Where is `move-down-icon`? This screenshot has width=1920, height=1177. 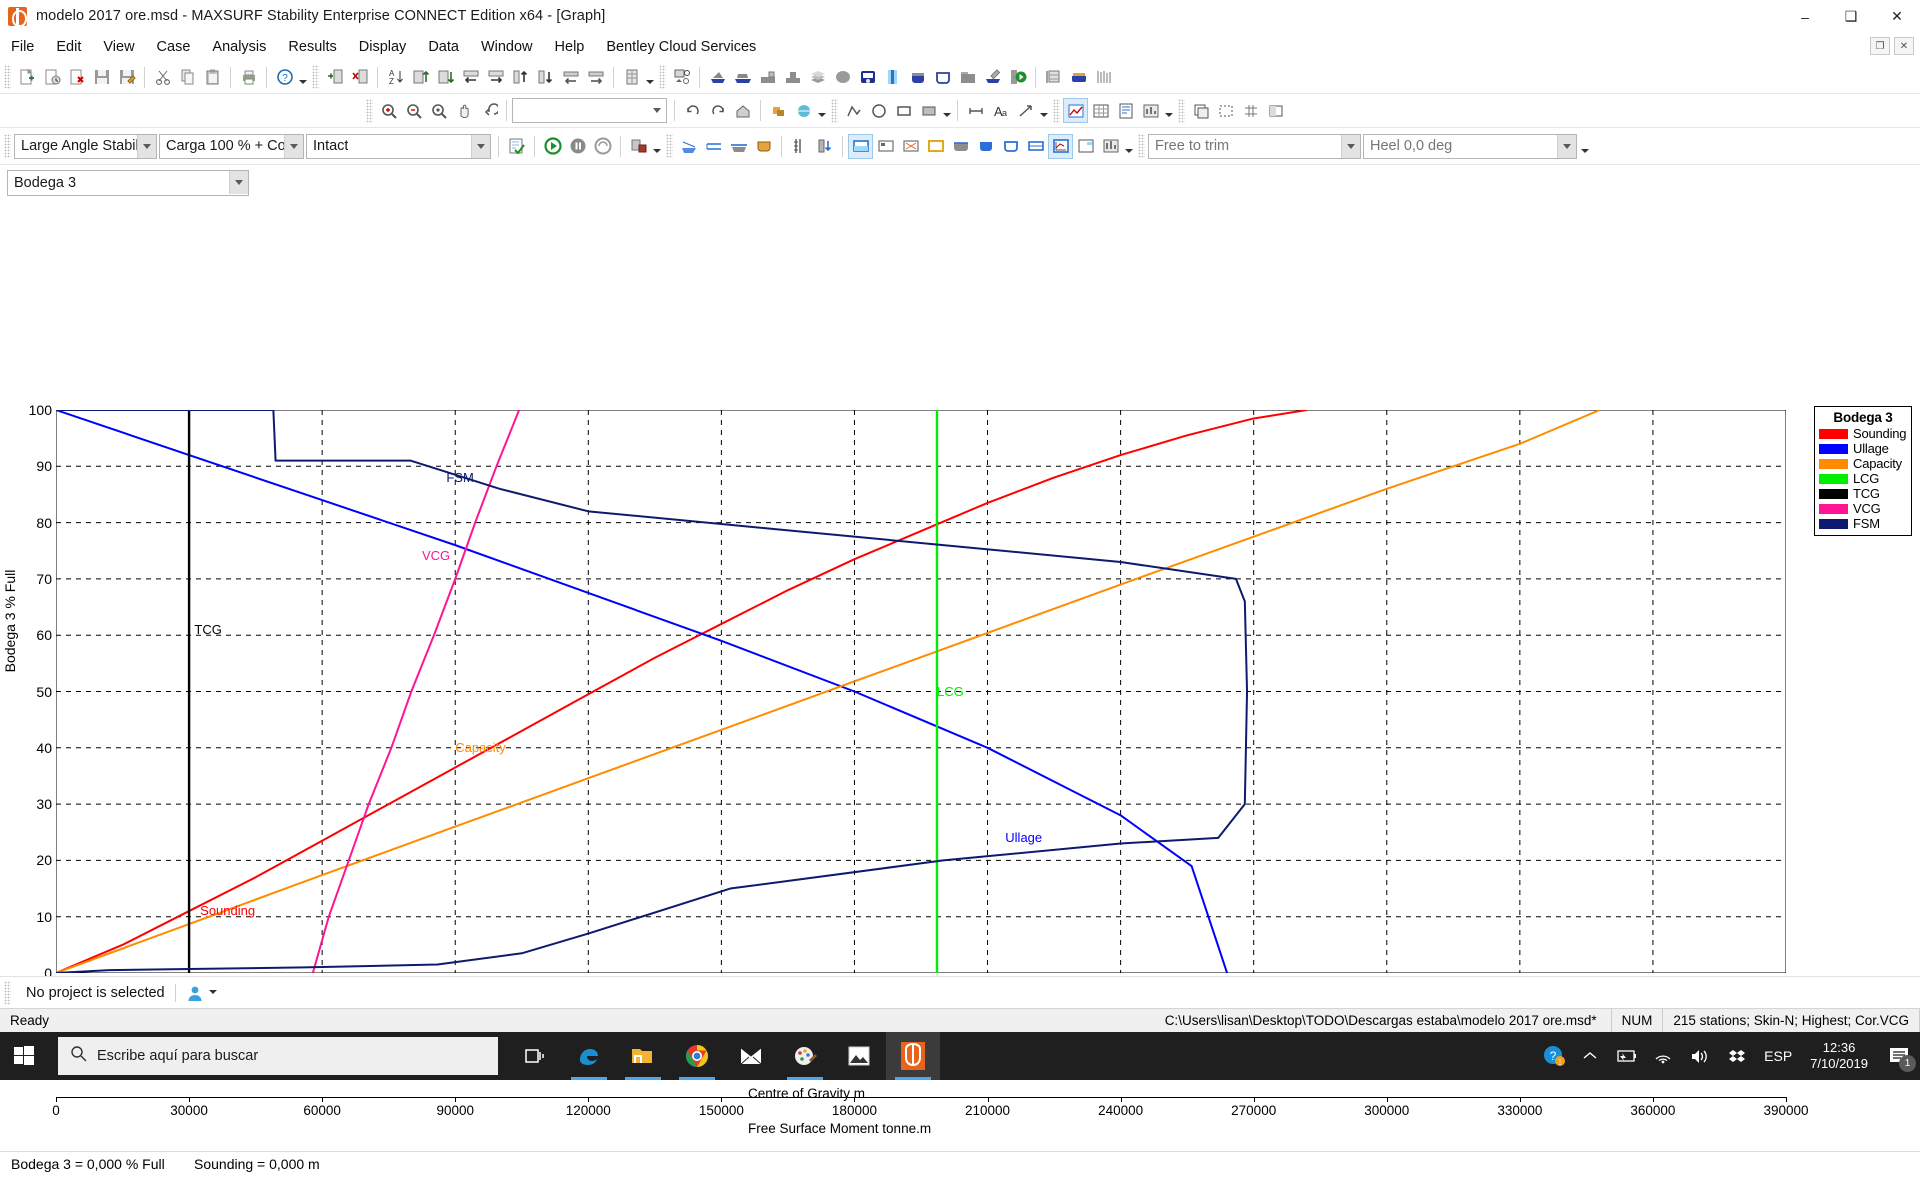 move-down-icon is located at coordinates (545, 77).